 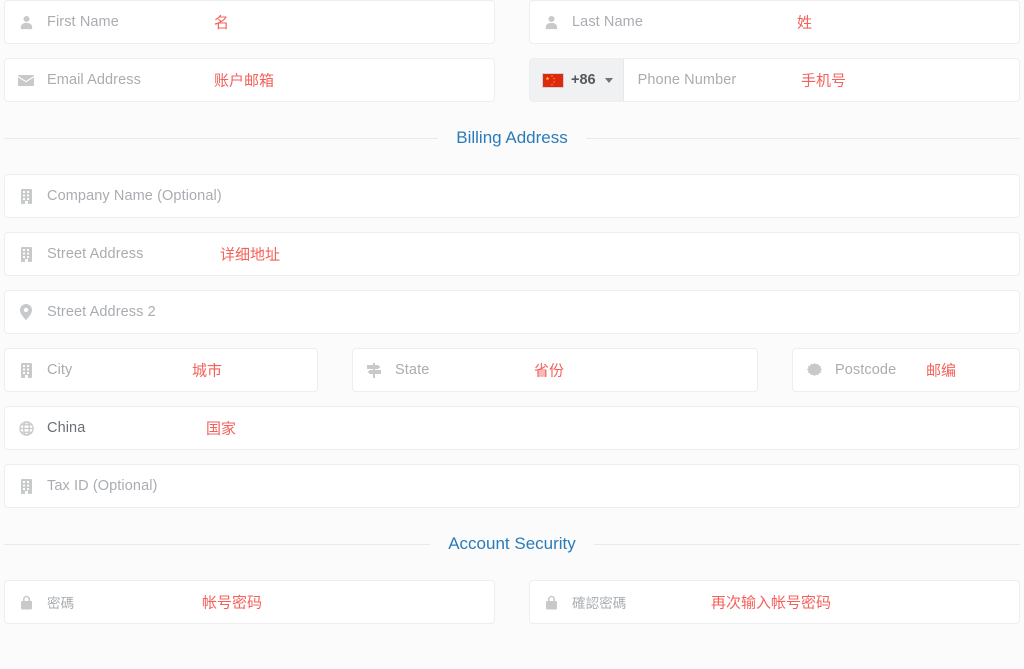 What do you see at coordinates (553, 80) in the screenshot?
I see `china-flag-icon` at bounding box center [553, 80].